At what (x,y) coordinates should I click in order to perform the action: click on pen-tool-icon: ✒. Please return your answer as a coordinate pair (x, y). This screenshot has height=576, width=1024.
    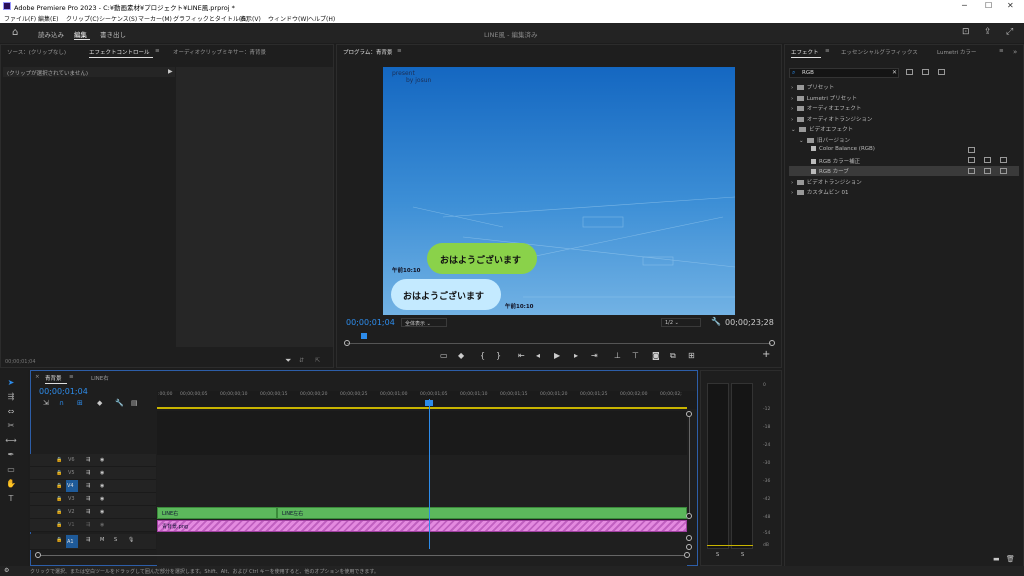
    Looking at the image, I should click on (11, 456).